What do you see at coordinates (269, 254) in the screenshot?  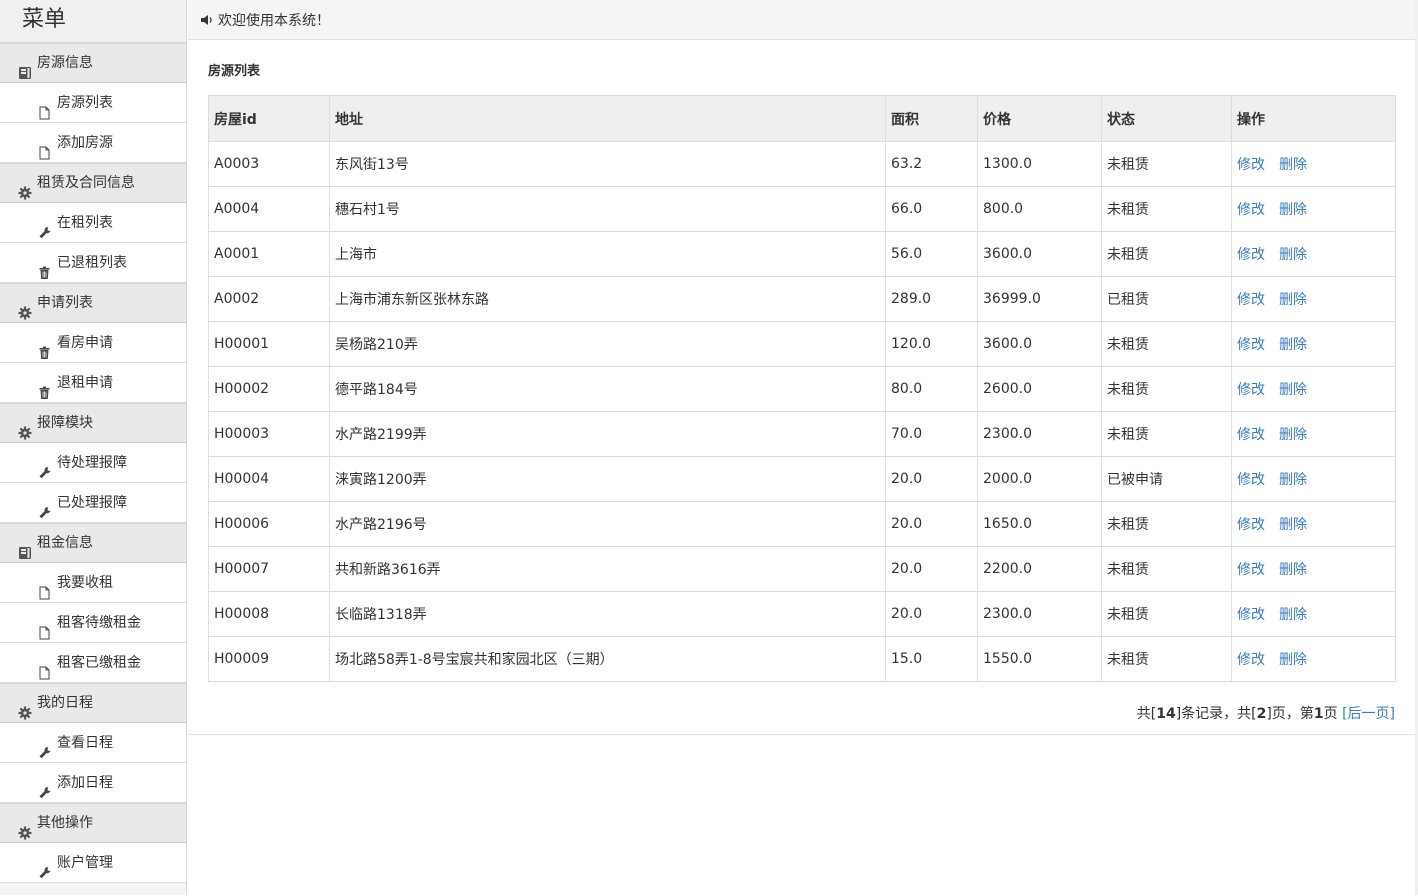 I see `cell-id: A0001` at bounding box center [269, 254].